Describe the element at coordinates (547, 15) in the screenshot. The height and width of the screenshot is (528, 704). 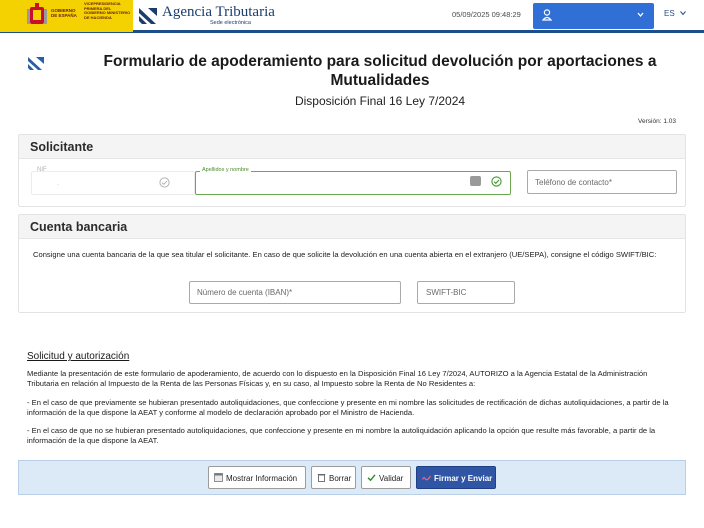
I see `user-icon` at that location.